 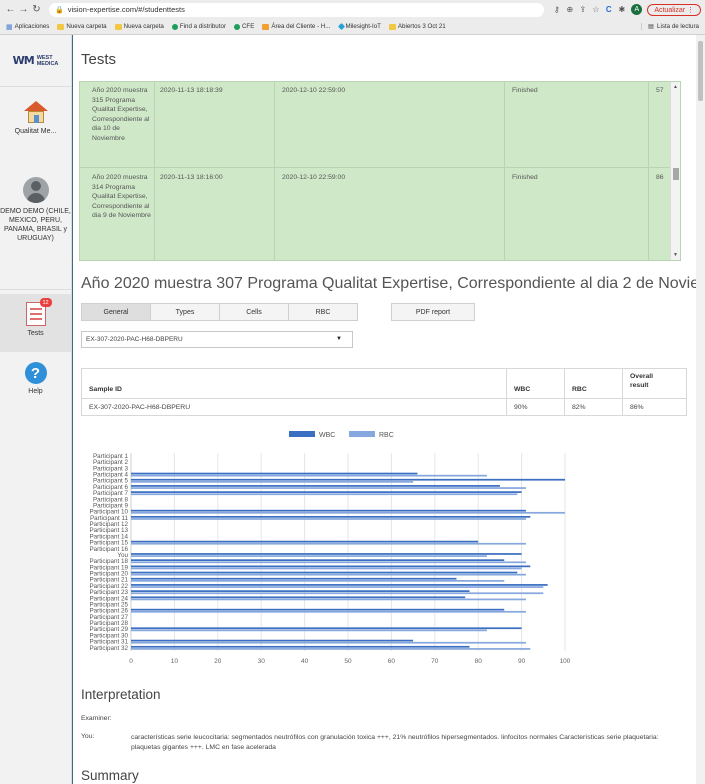 What do you see at coordinates (675, 255) in the screenshot?
I see `scroll-down-icon: ▼` at bounding box center [675, 255].